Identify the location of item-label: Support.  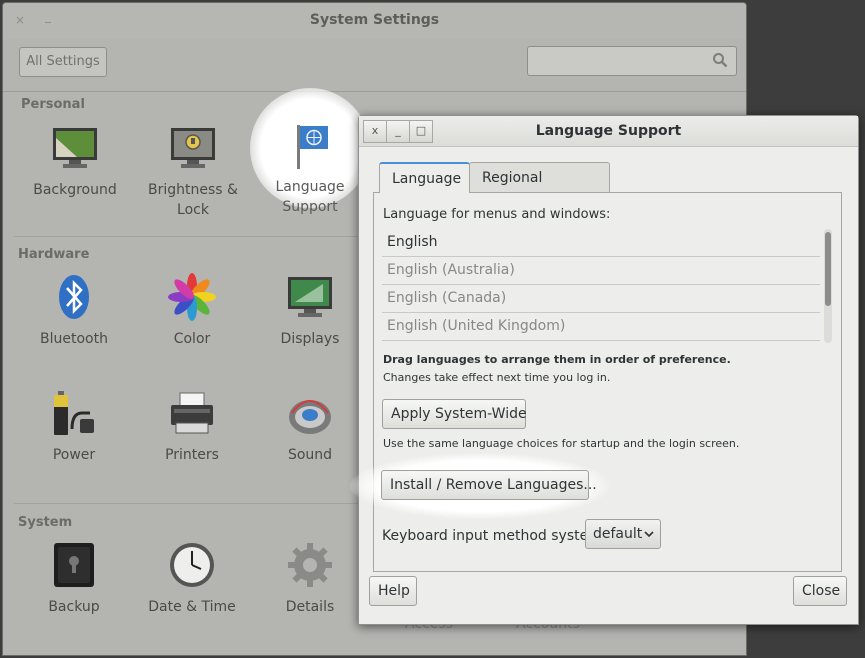
(310, 207).